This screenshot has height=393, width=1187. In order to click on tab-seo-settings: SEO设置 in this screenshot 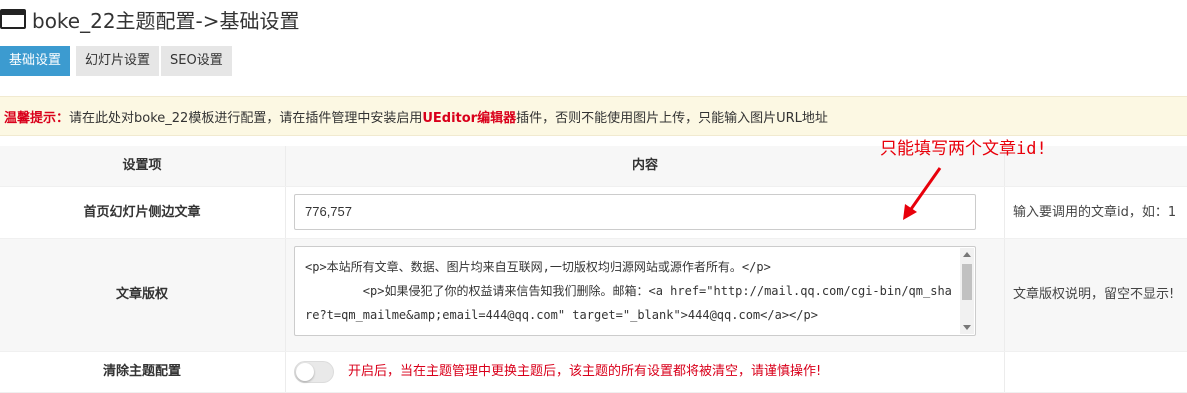, I will do `click(196, 61)`.